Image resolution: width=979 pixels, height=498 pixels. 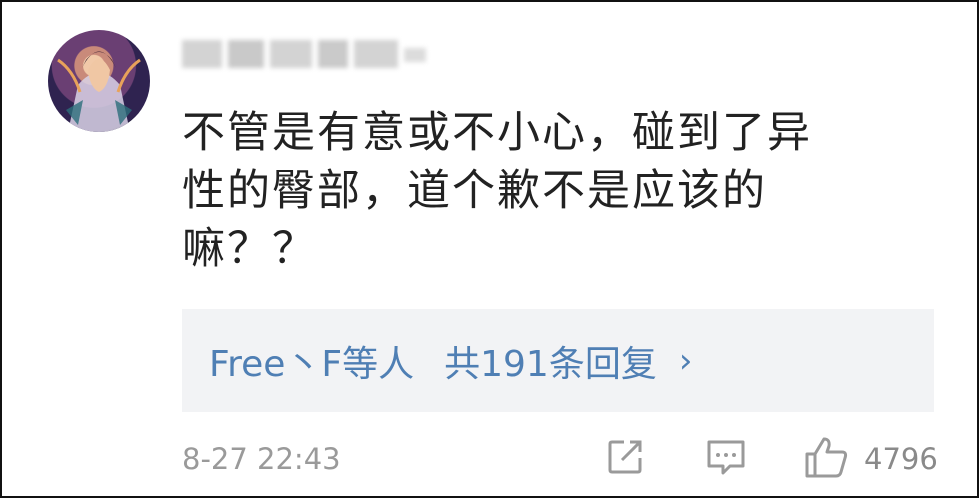 I want to click on like-count: 4796, so click(x=901, y=459).